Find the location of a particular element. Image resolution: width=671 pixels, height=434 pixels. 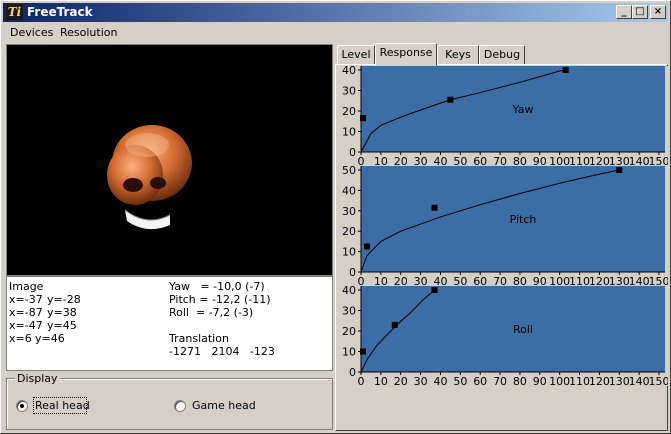

menu-resolution: Resolution is located at coordinates (88, 32).